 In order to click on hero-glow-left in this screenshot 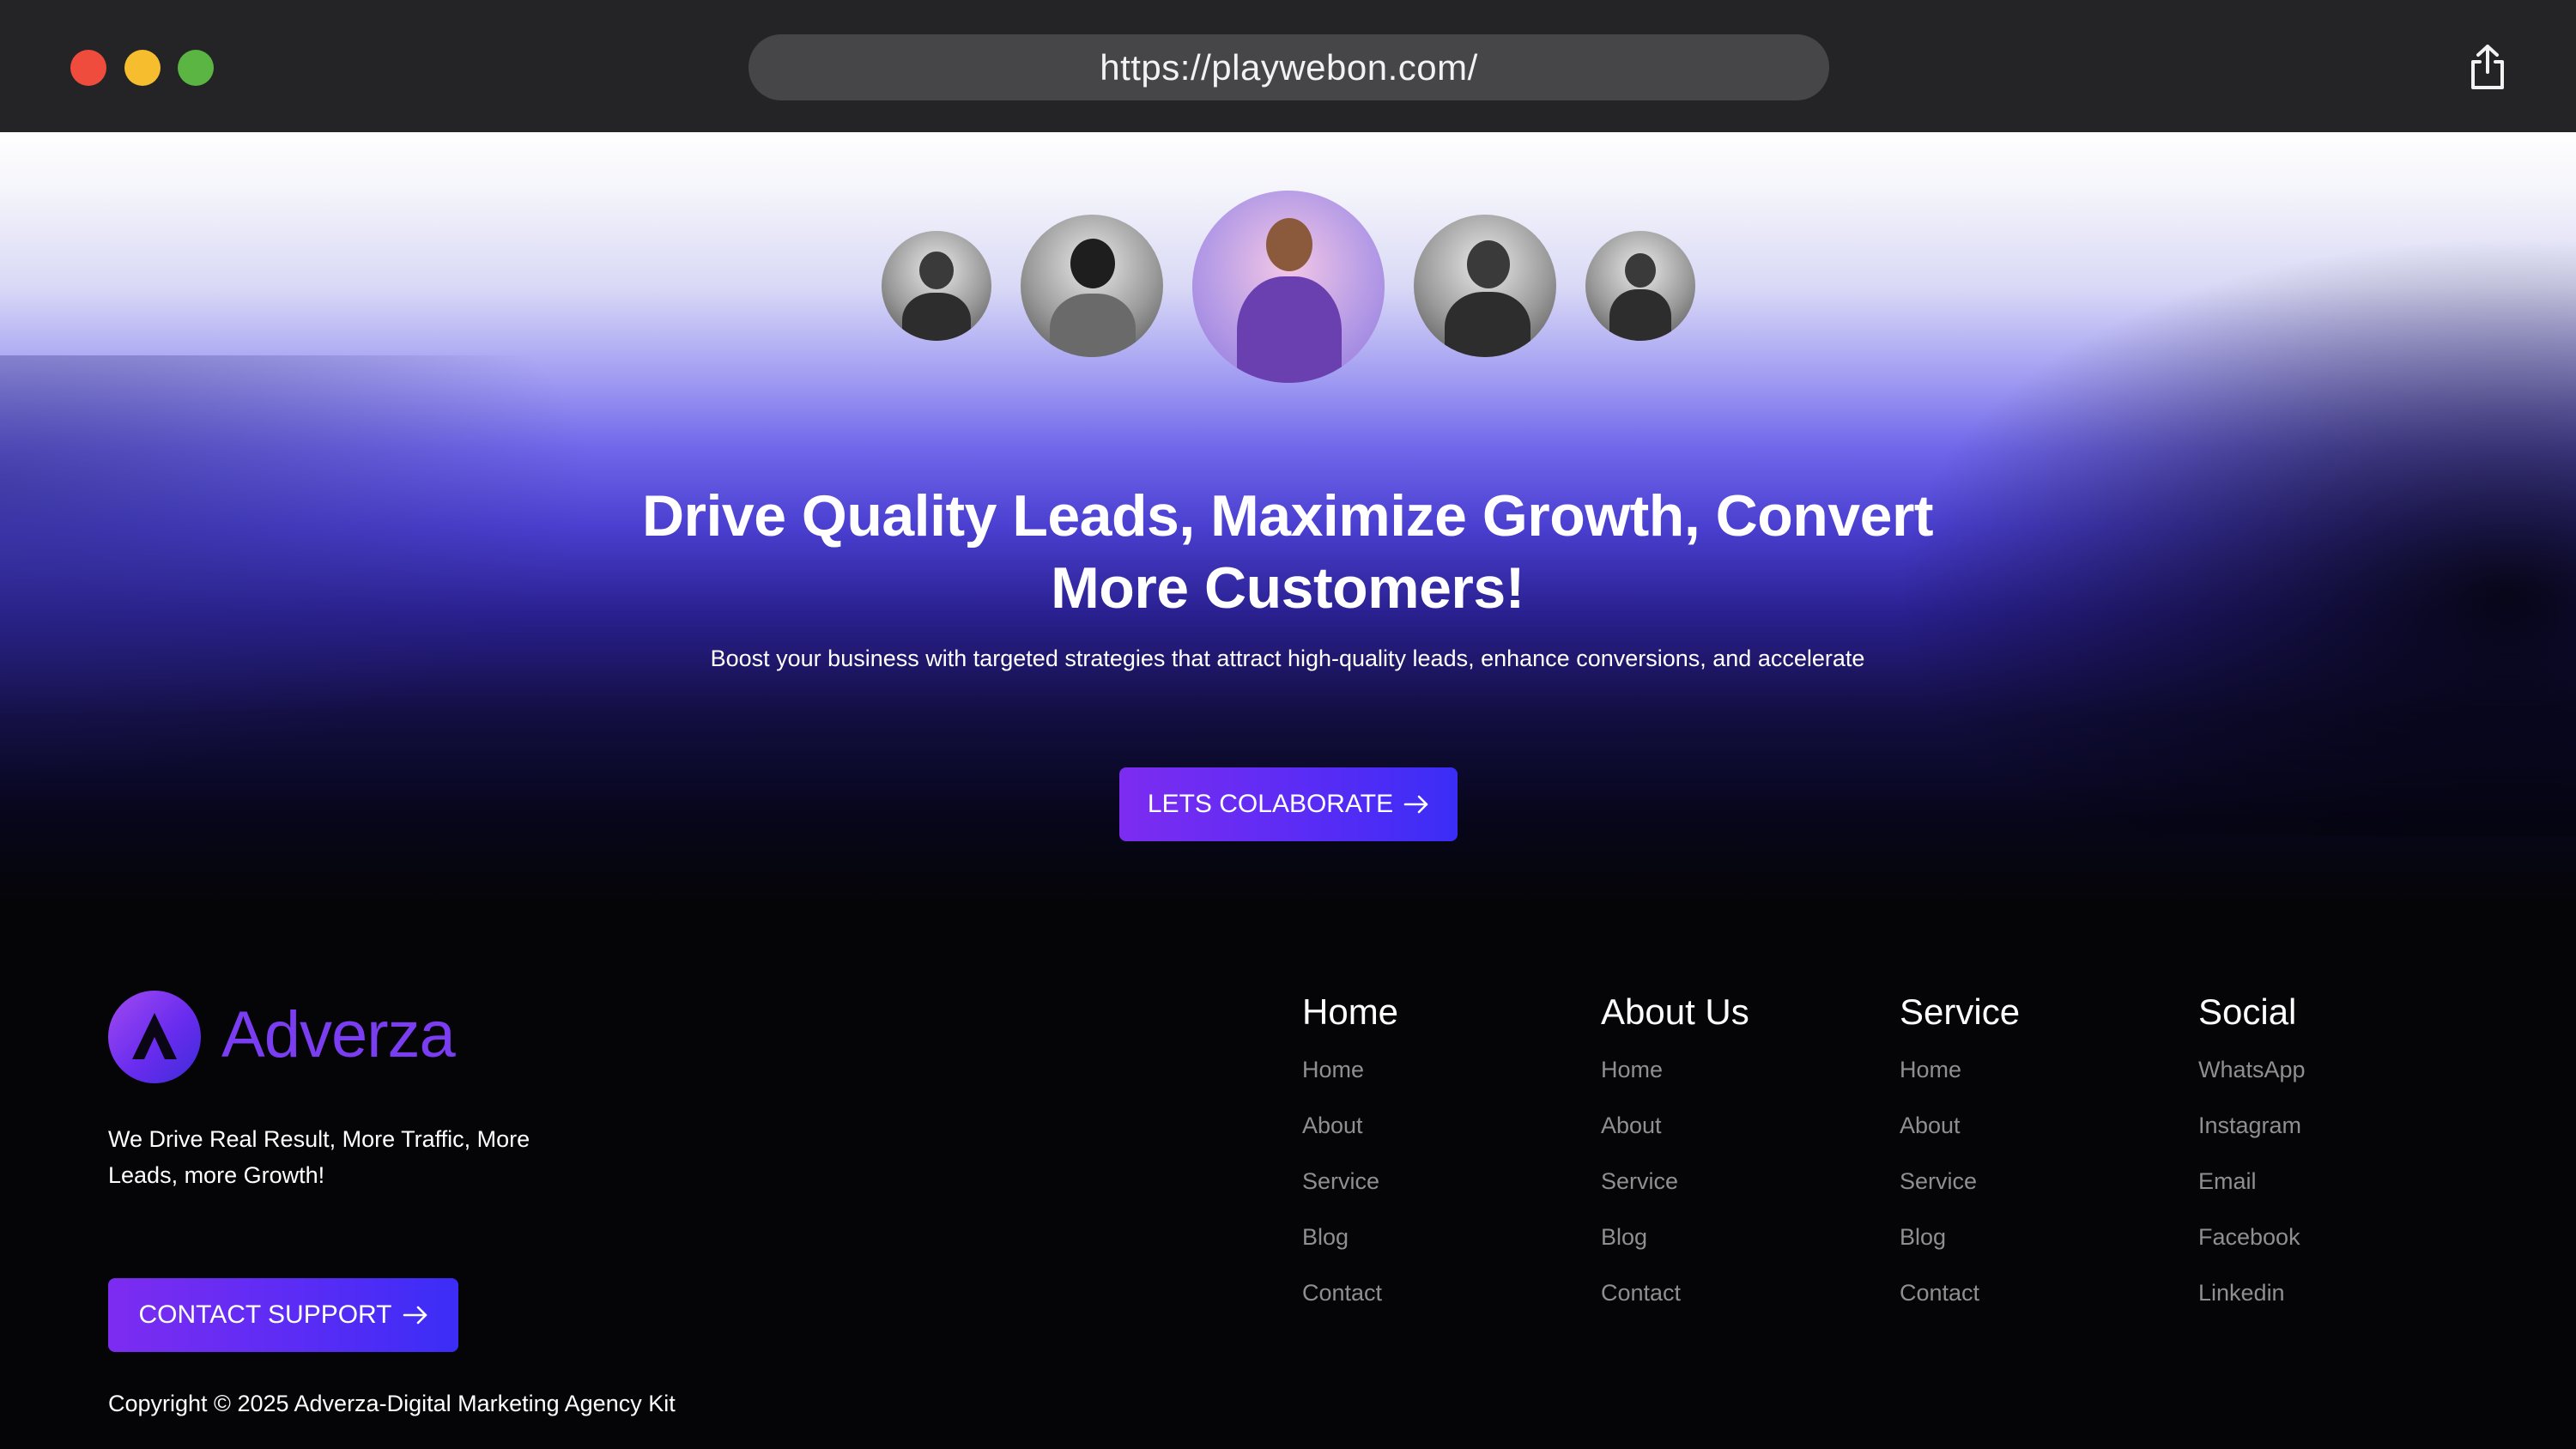, I will do `click(300, 570)`.